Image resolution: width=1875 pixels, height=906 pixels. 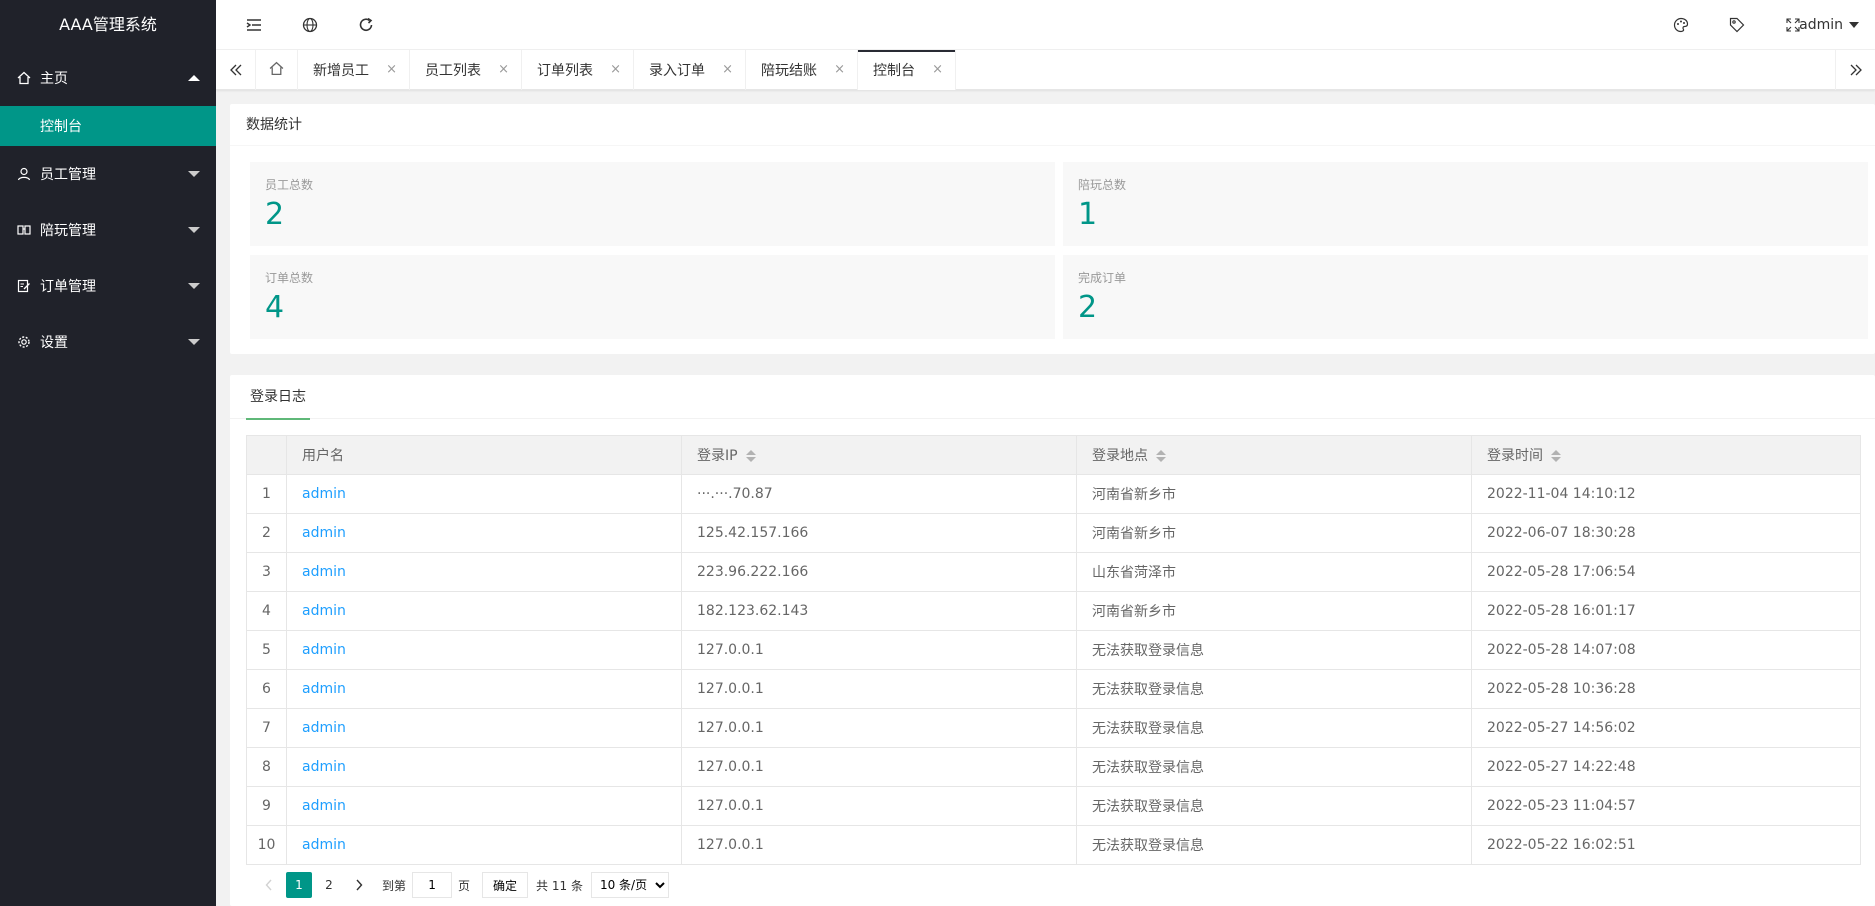 I want to click on row-index: 9, so click(x=266, y=806).